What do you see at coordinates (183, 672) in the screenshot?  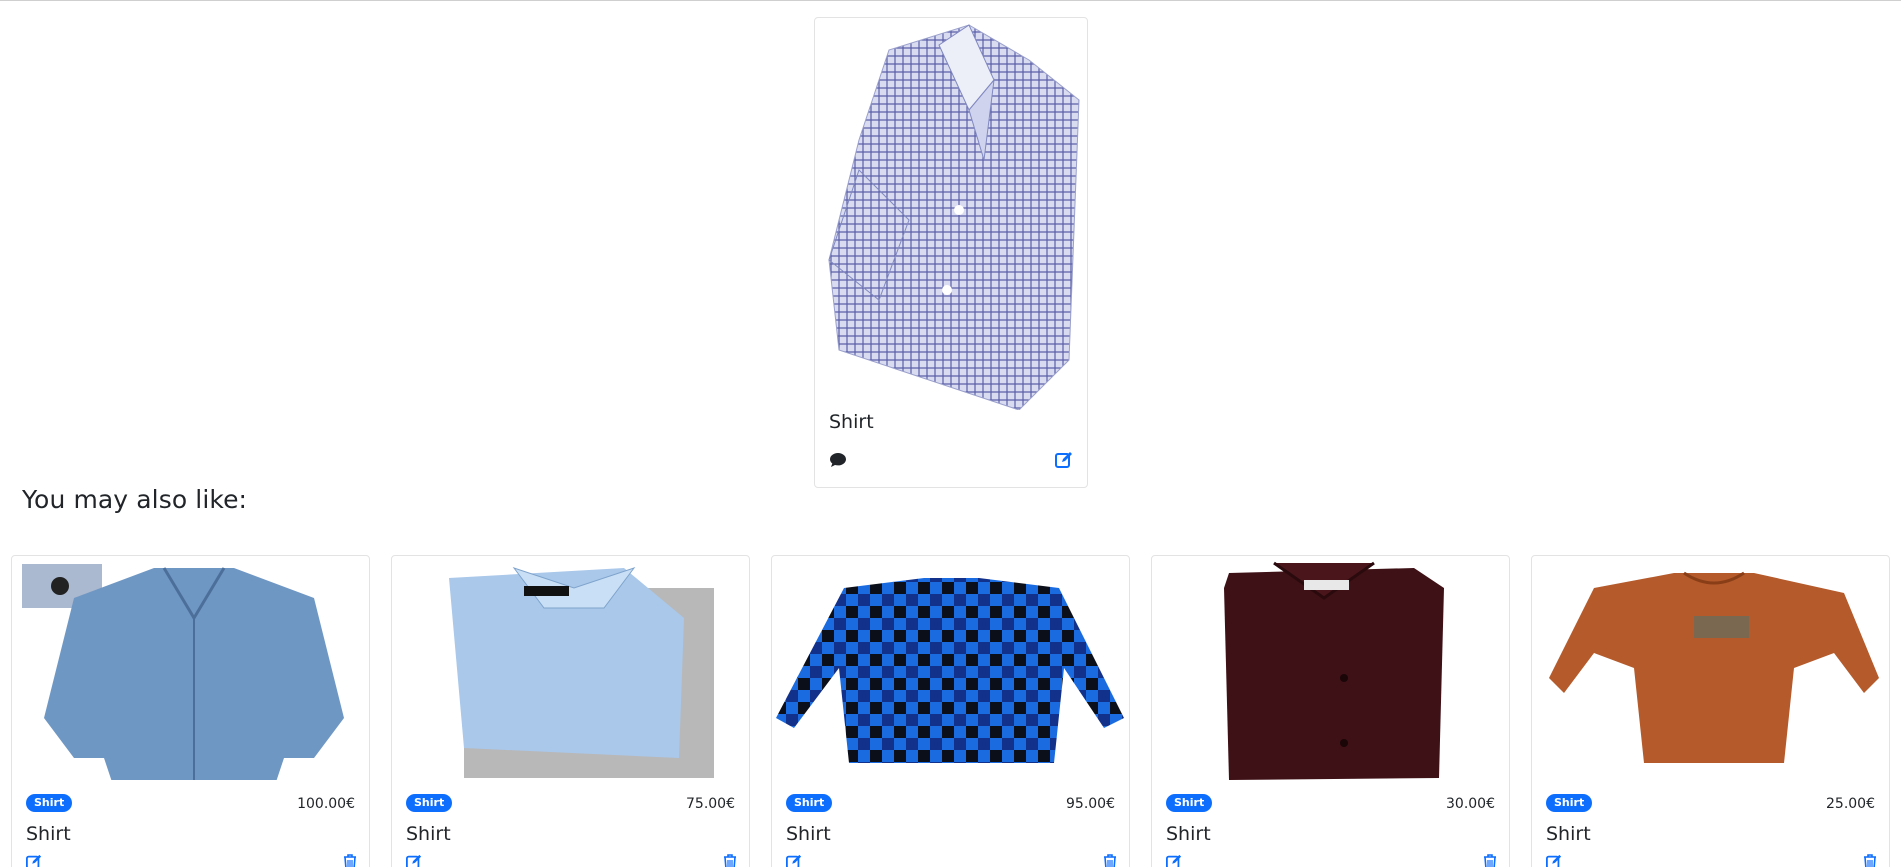 I see `denim-shirt-image` at bounding box center [183, 672].